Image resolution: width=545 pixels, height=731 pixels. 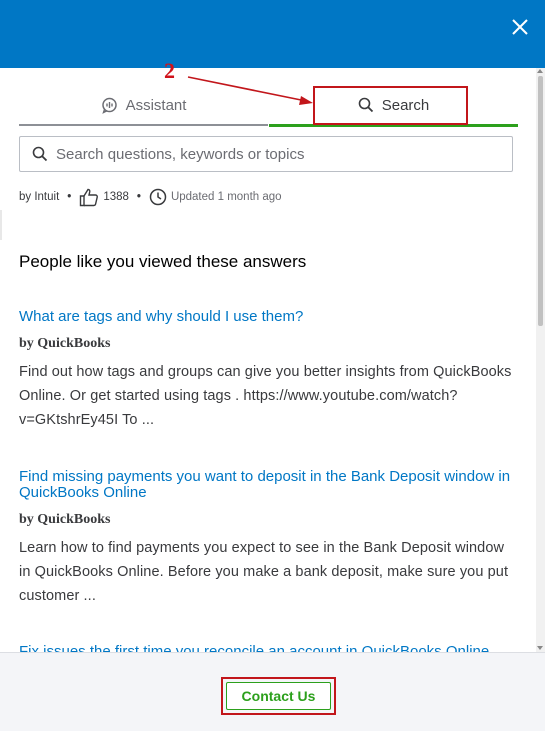 I want to click on contact-us-button: Contact Us, so click(x=278, y=696).